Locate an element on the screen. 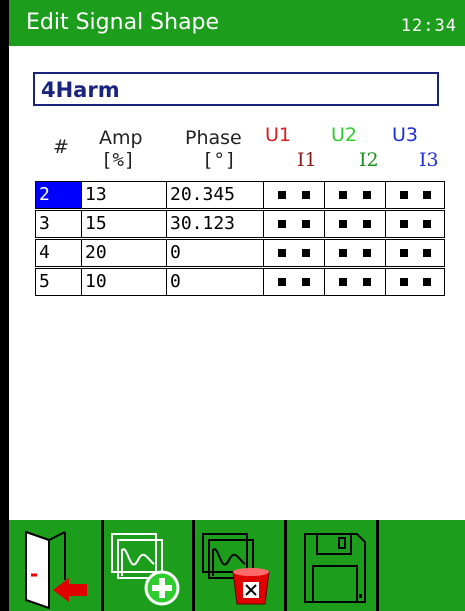 The width and height of the screenshot is (465, 611). row-number-cell: 4 is located at coordinates (58, 253).